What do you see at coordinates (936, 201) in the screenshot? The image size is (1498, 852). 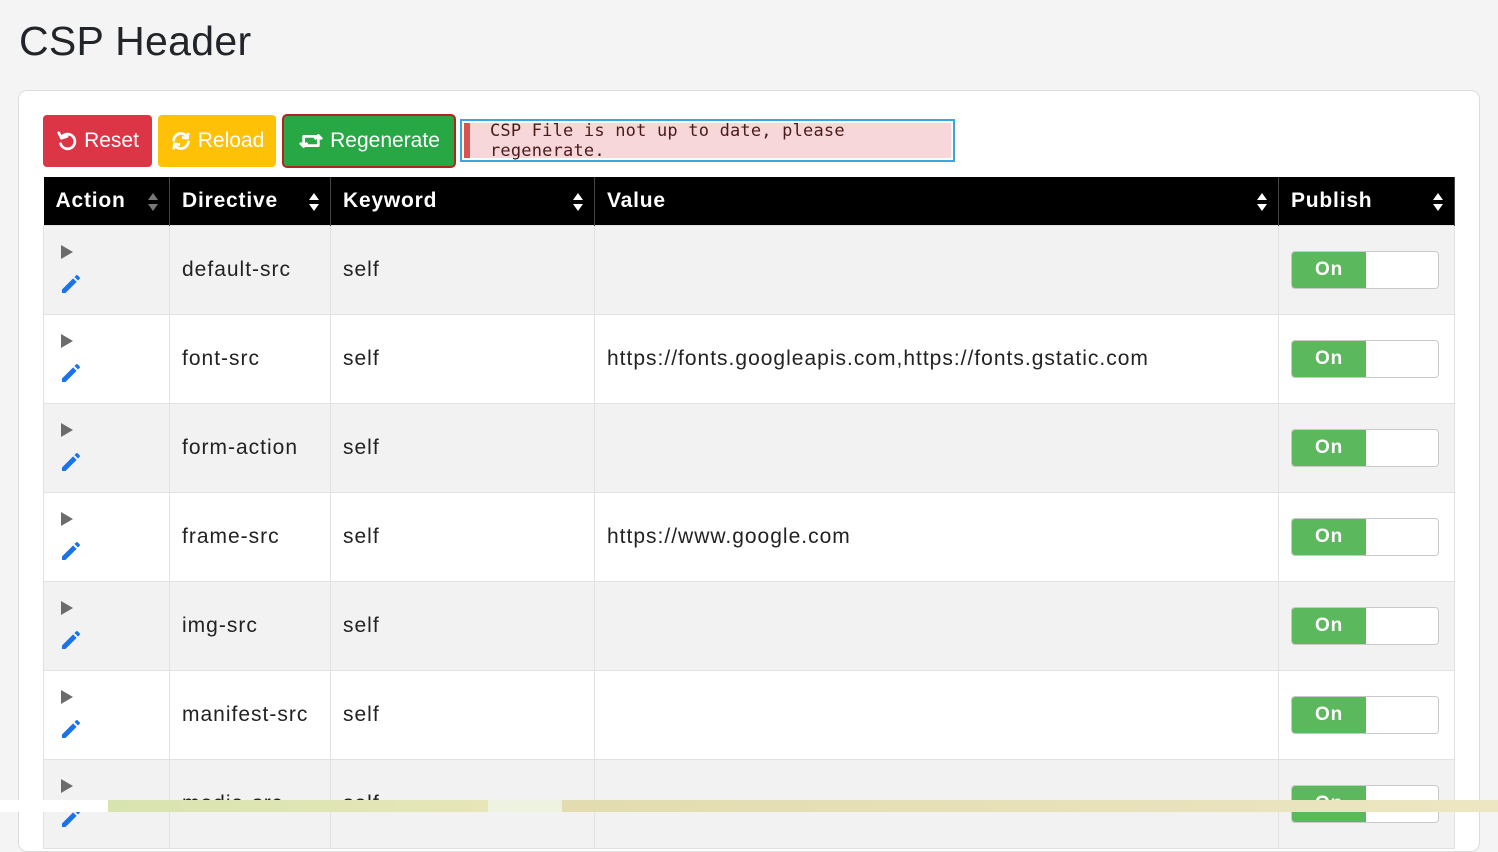 I see `column-header-value: Value` at bounding box center [936, 201].